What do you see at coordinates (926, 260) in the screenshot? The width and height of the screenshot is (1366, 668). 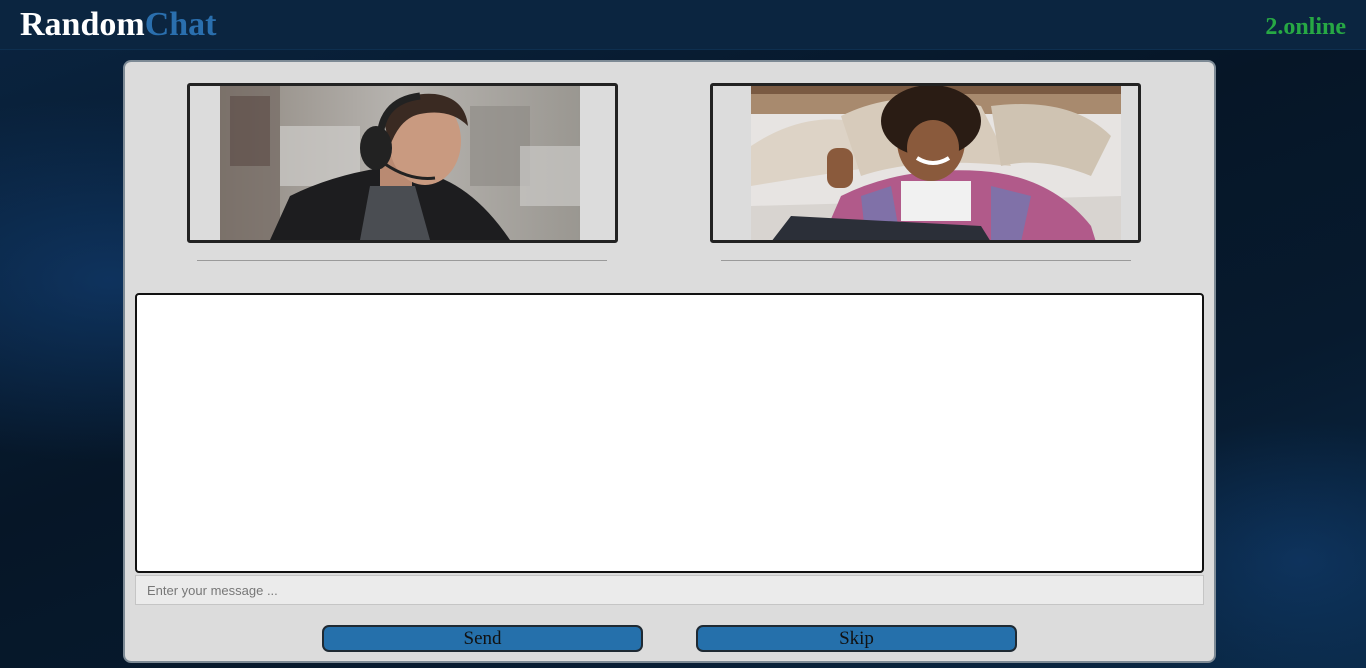 I see `remote-divider` at bounding box center [926, 260].